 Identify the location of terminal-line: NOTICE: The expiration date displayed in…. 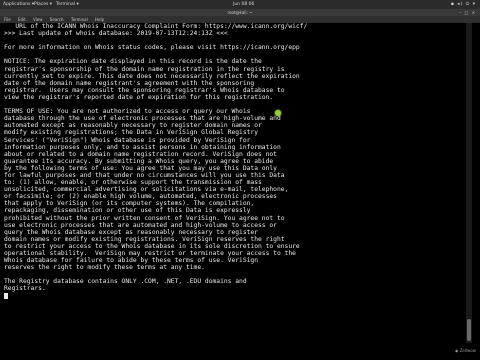
(133, 62).